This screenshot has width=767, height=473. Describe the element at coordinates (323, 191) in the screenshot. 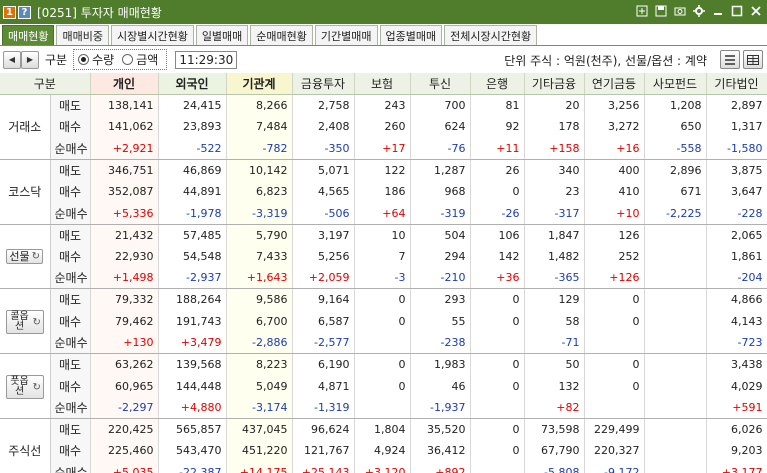

I see `table-cell: 4,565` at that location.